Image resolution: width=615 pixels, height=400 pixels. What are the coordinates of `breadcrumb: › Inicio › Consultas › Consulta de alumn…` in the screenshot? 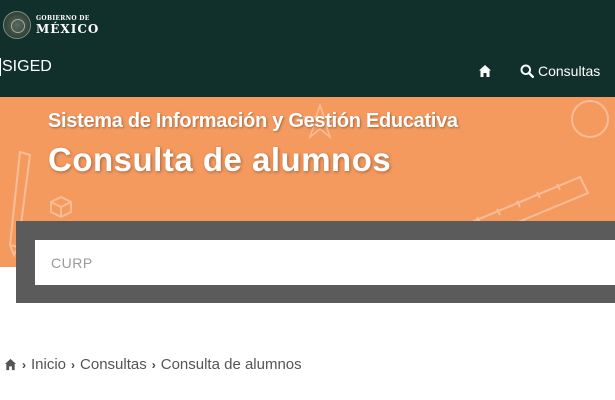 It's located at (153, 364).